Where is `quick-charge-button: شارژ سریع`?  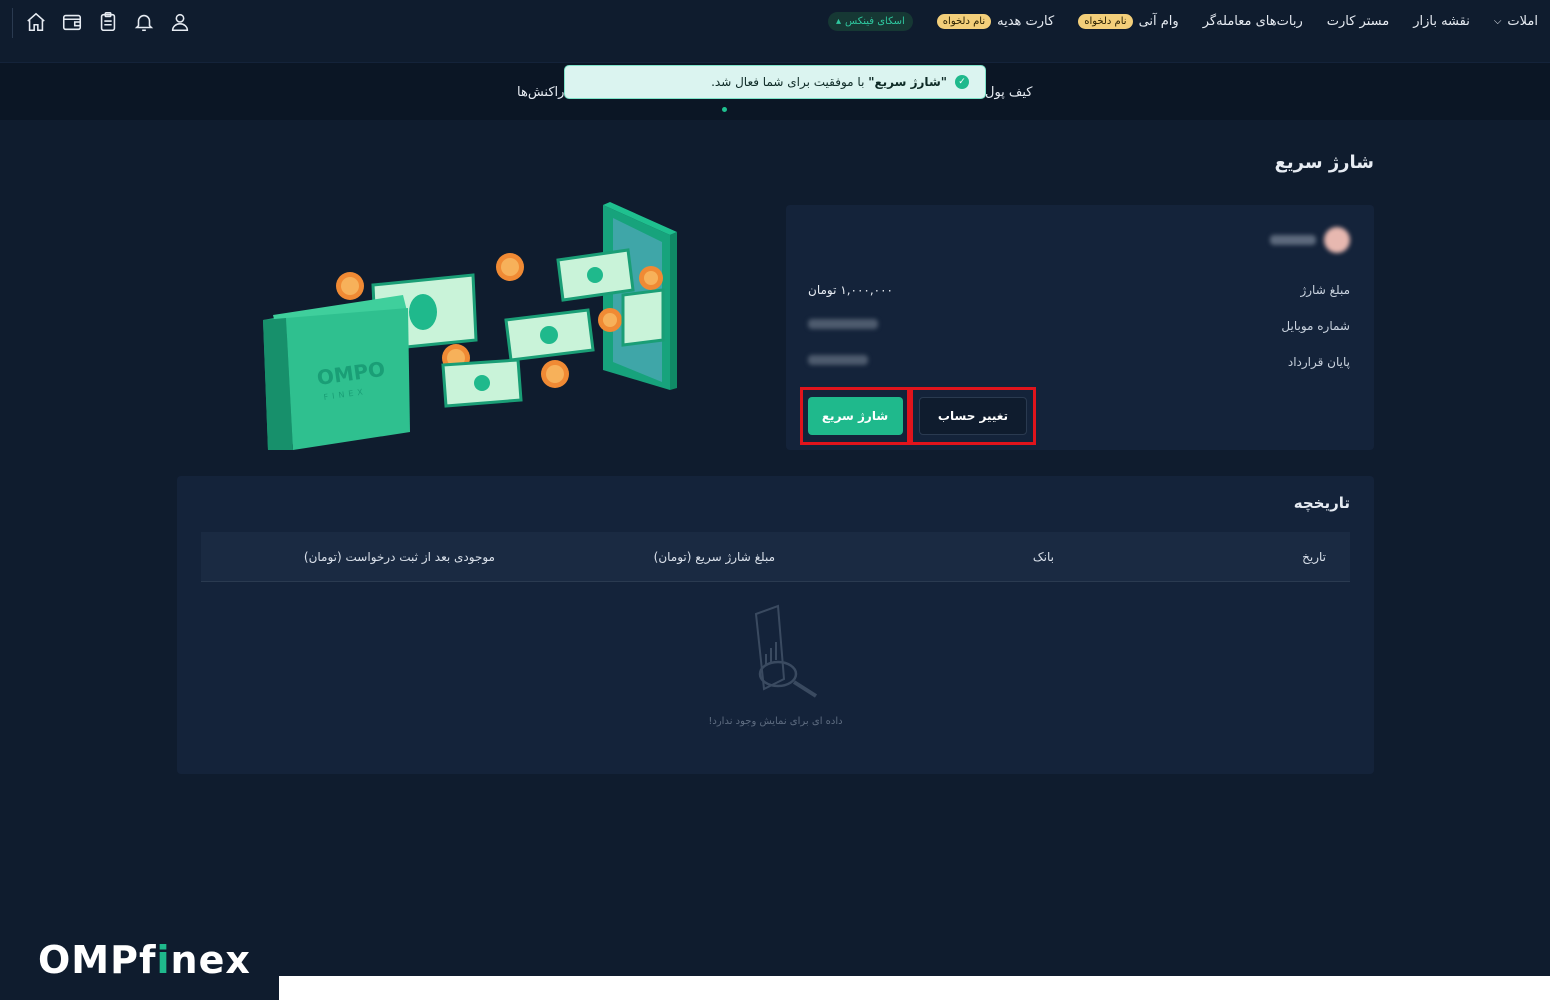 quick-charge-button: شارژ سریع is located at coordinates (855, 416).